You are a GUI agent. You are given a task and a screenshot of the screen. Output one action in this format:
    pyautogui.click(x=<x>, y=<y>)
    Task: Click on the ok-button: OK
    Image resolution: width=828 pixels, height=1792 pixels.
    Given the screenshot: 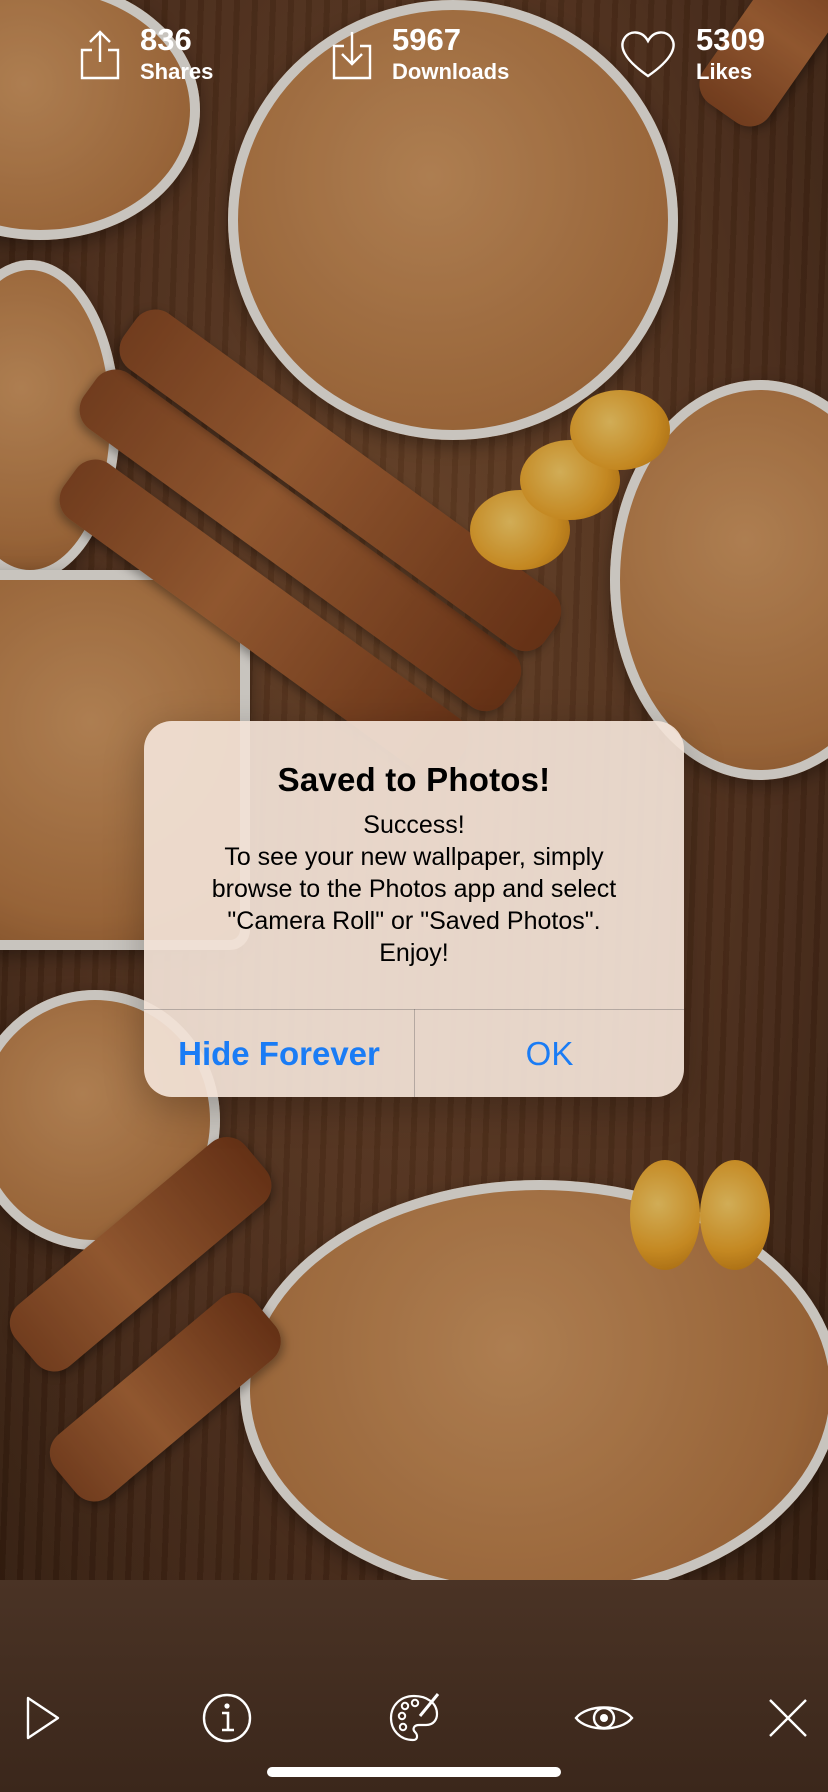 What is the action you would take?
    pyautogui.click(x=549, y=1053)
    